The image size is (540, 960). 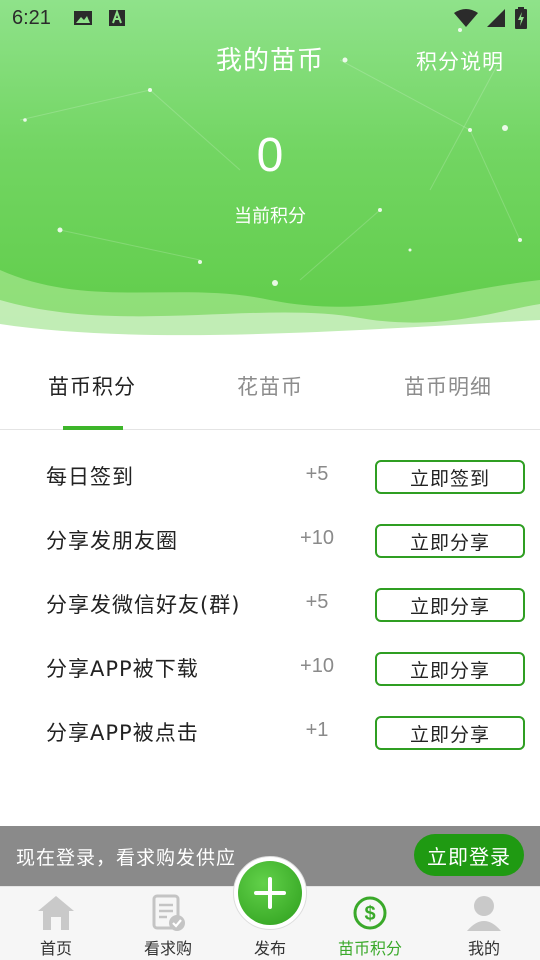 I want to click on task-points: +1, so click(x=317, y=730).